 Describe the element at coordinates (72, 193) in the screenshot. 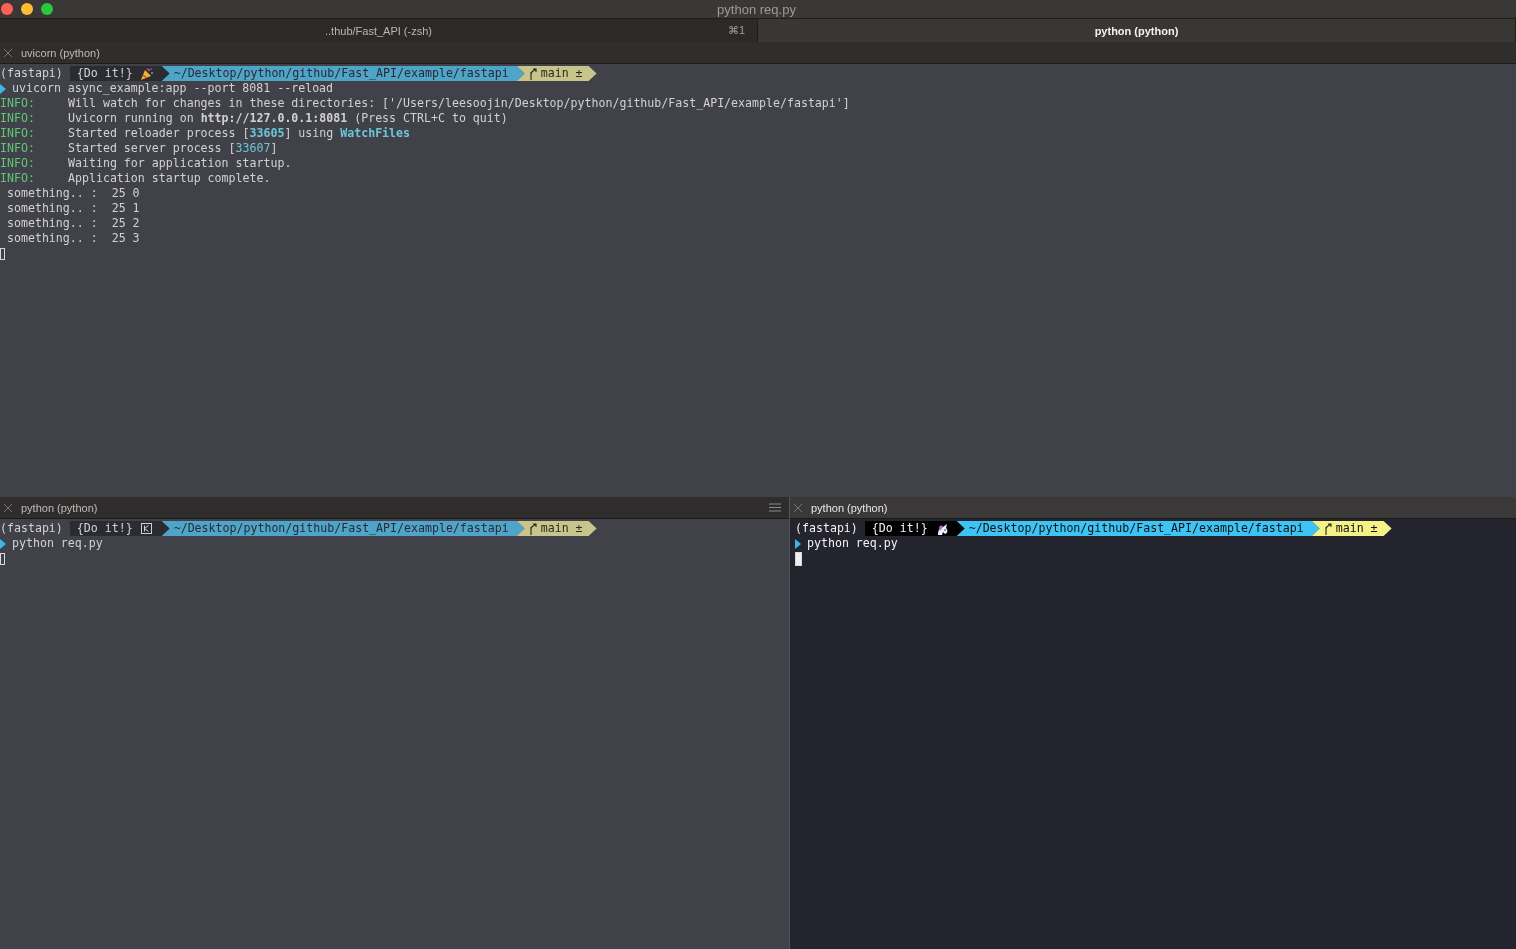

I see `output-line: something.. : 25 0` at that location.